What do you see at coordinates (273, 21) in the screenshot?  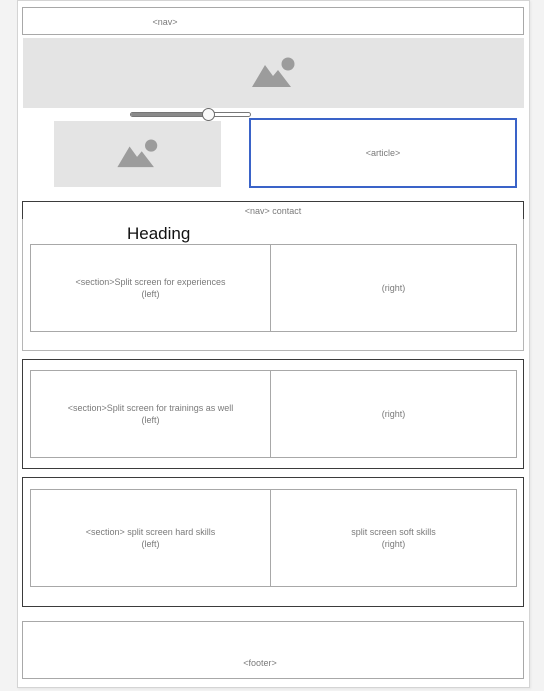 I see `top-nav: <nav>` at bounding box center [273, 21].